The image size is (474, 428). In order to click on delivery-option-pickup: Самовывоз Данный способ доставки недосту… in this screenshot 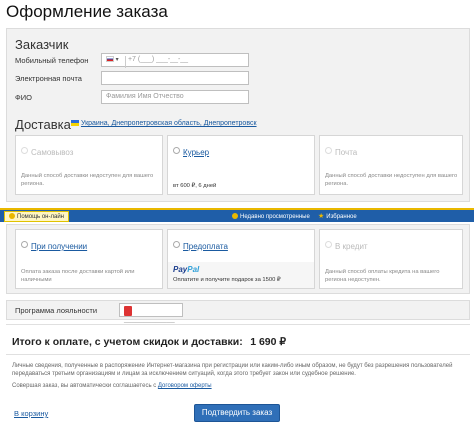, I will do `click(89, 165)`.